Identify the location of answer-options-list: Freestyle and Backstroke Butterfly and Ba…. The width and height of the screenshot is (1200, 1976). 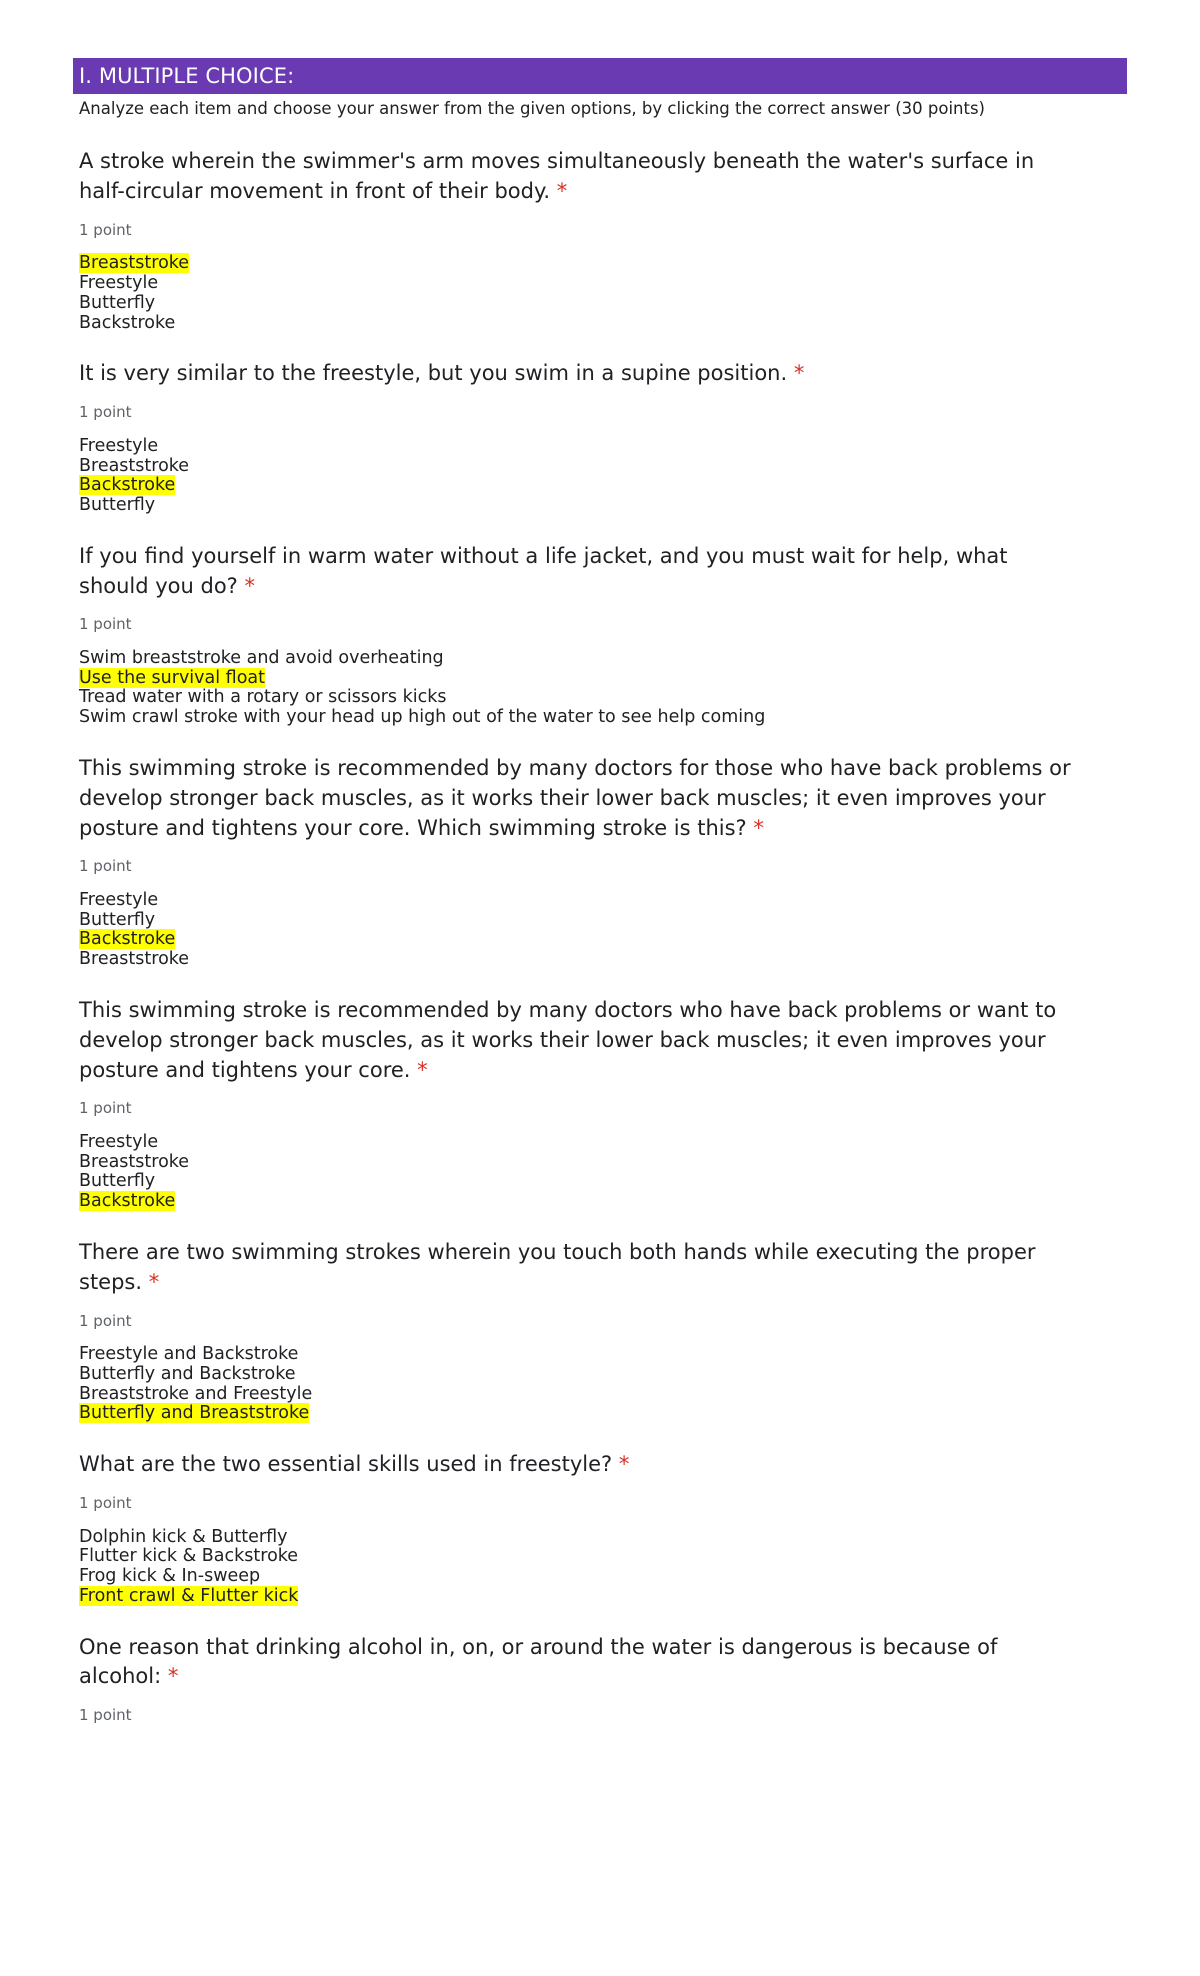
(606, 1384).